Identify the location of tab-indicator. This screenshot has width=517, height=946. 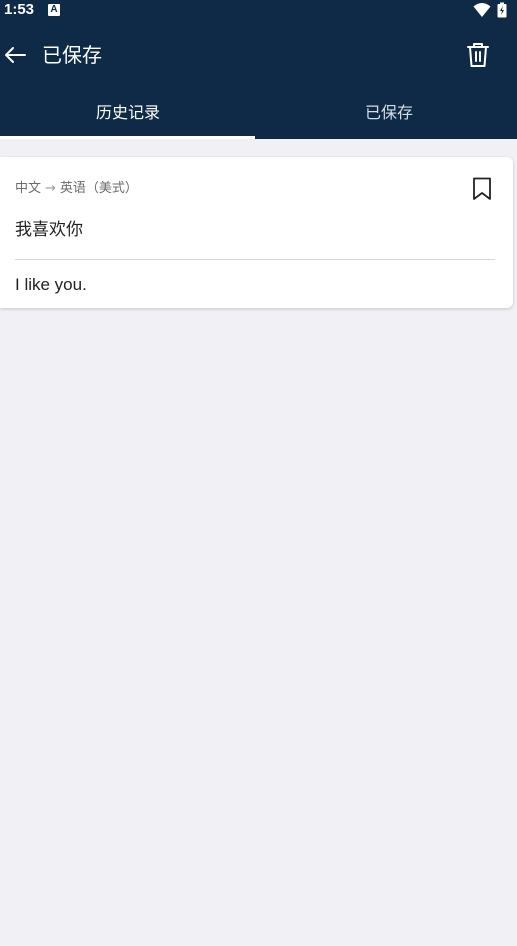
(127, 137).